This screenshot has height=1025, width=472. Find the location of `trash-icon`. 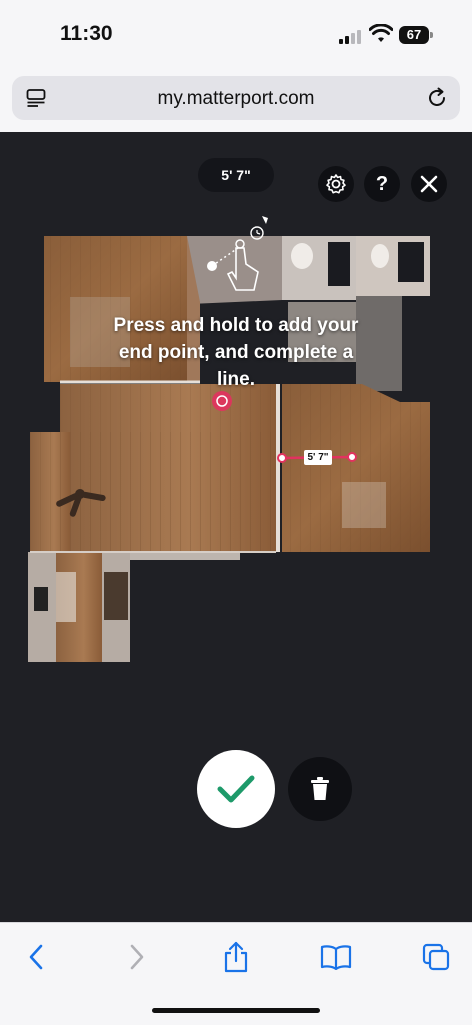

trash-icon is located at coordinates (320, 788).